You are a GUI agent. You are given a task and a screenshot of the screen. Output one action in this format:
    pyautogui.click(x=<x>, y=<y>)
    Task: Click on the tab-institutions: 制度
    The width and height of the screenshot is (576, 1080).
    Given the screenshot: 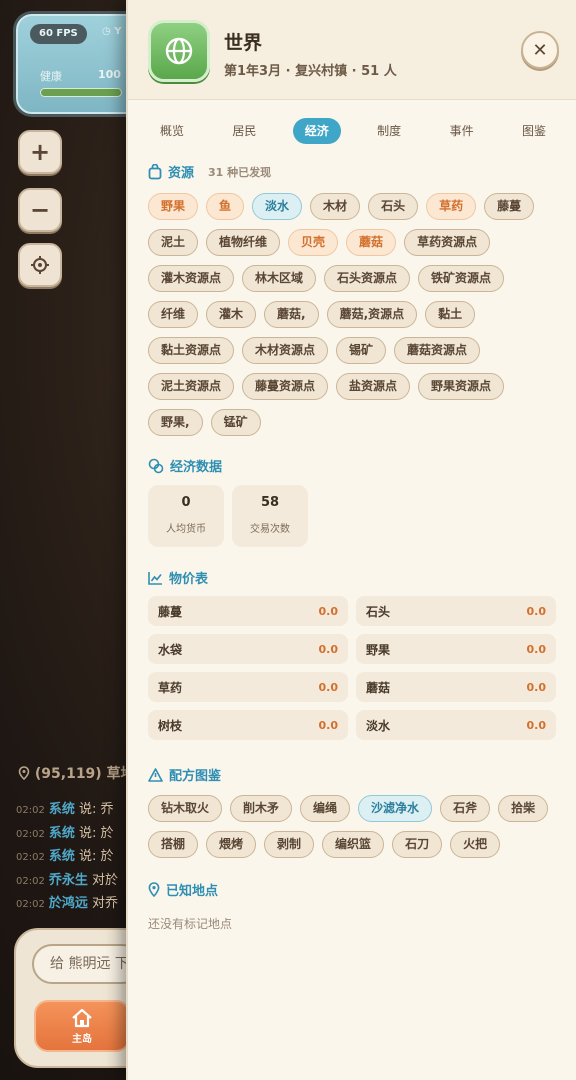 What is the action you would take?
    pyautogui.click(x=389, y=131)
    